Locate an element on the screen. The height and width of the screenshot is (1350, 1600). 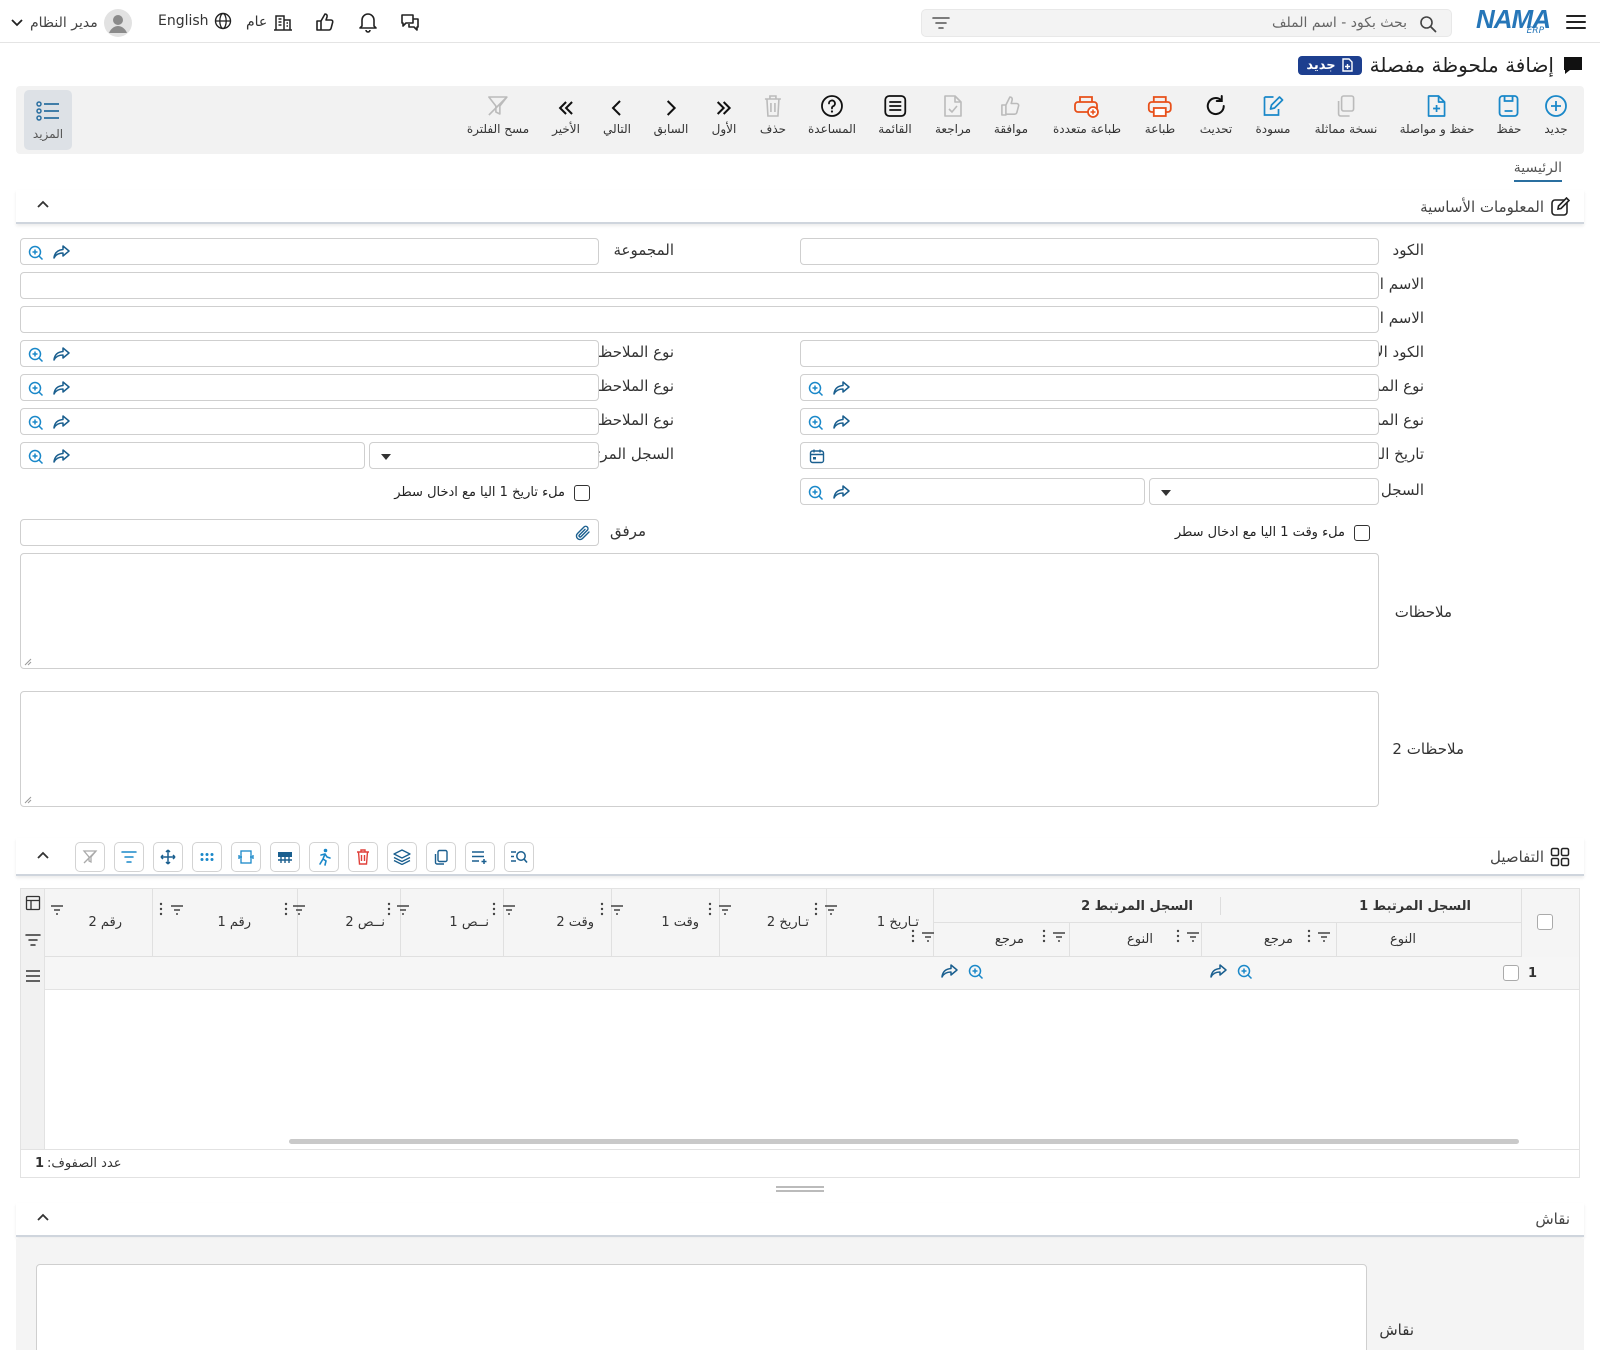
grid-filter-button is located at coordinates (129, 857).